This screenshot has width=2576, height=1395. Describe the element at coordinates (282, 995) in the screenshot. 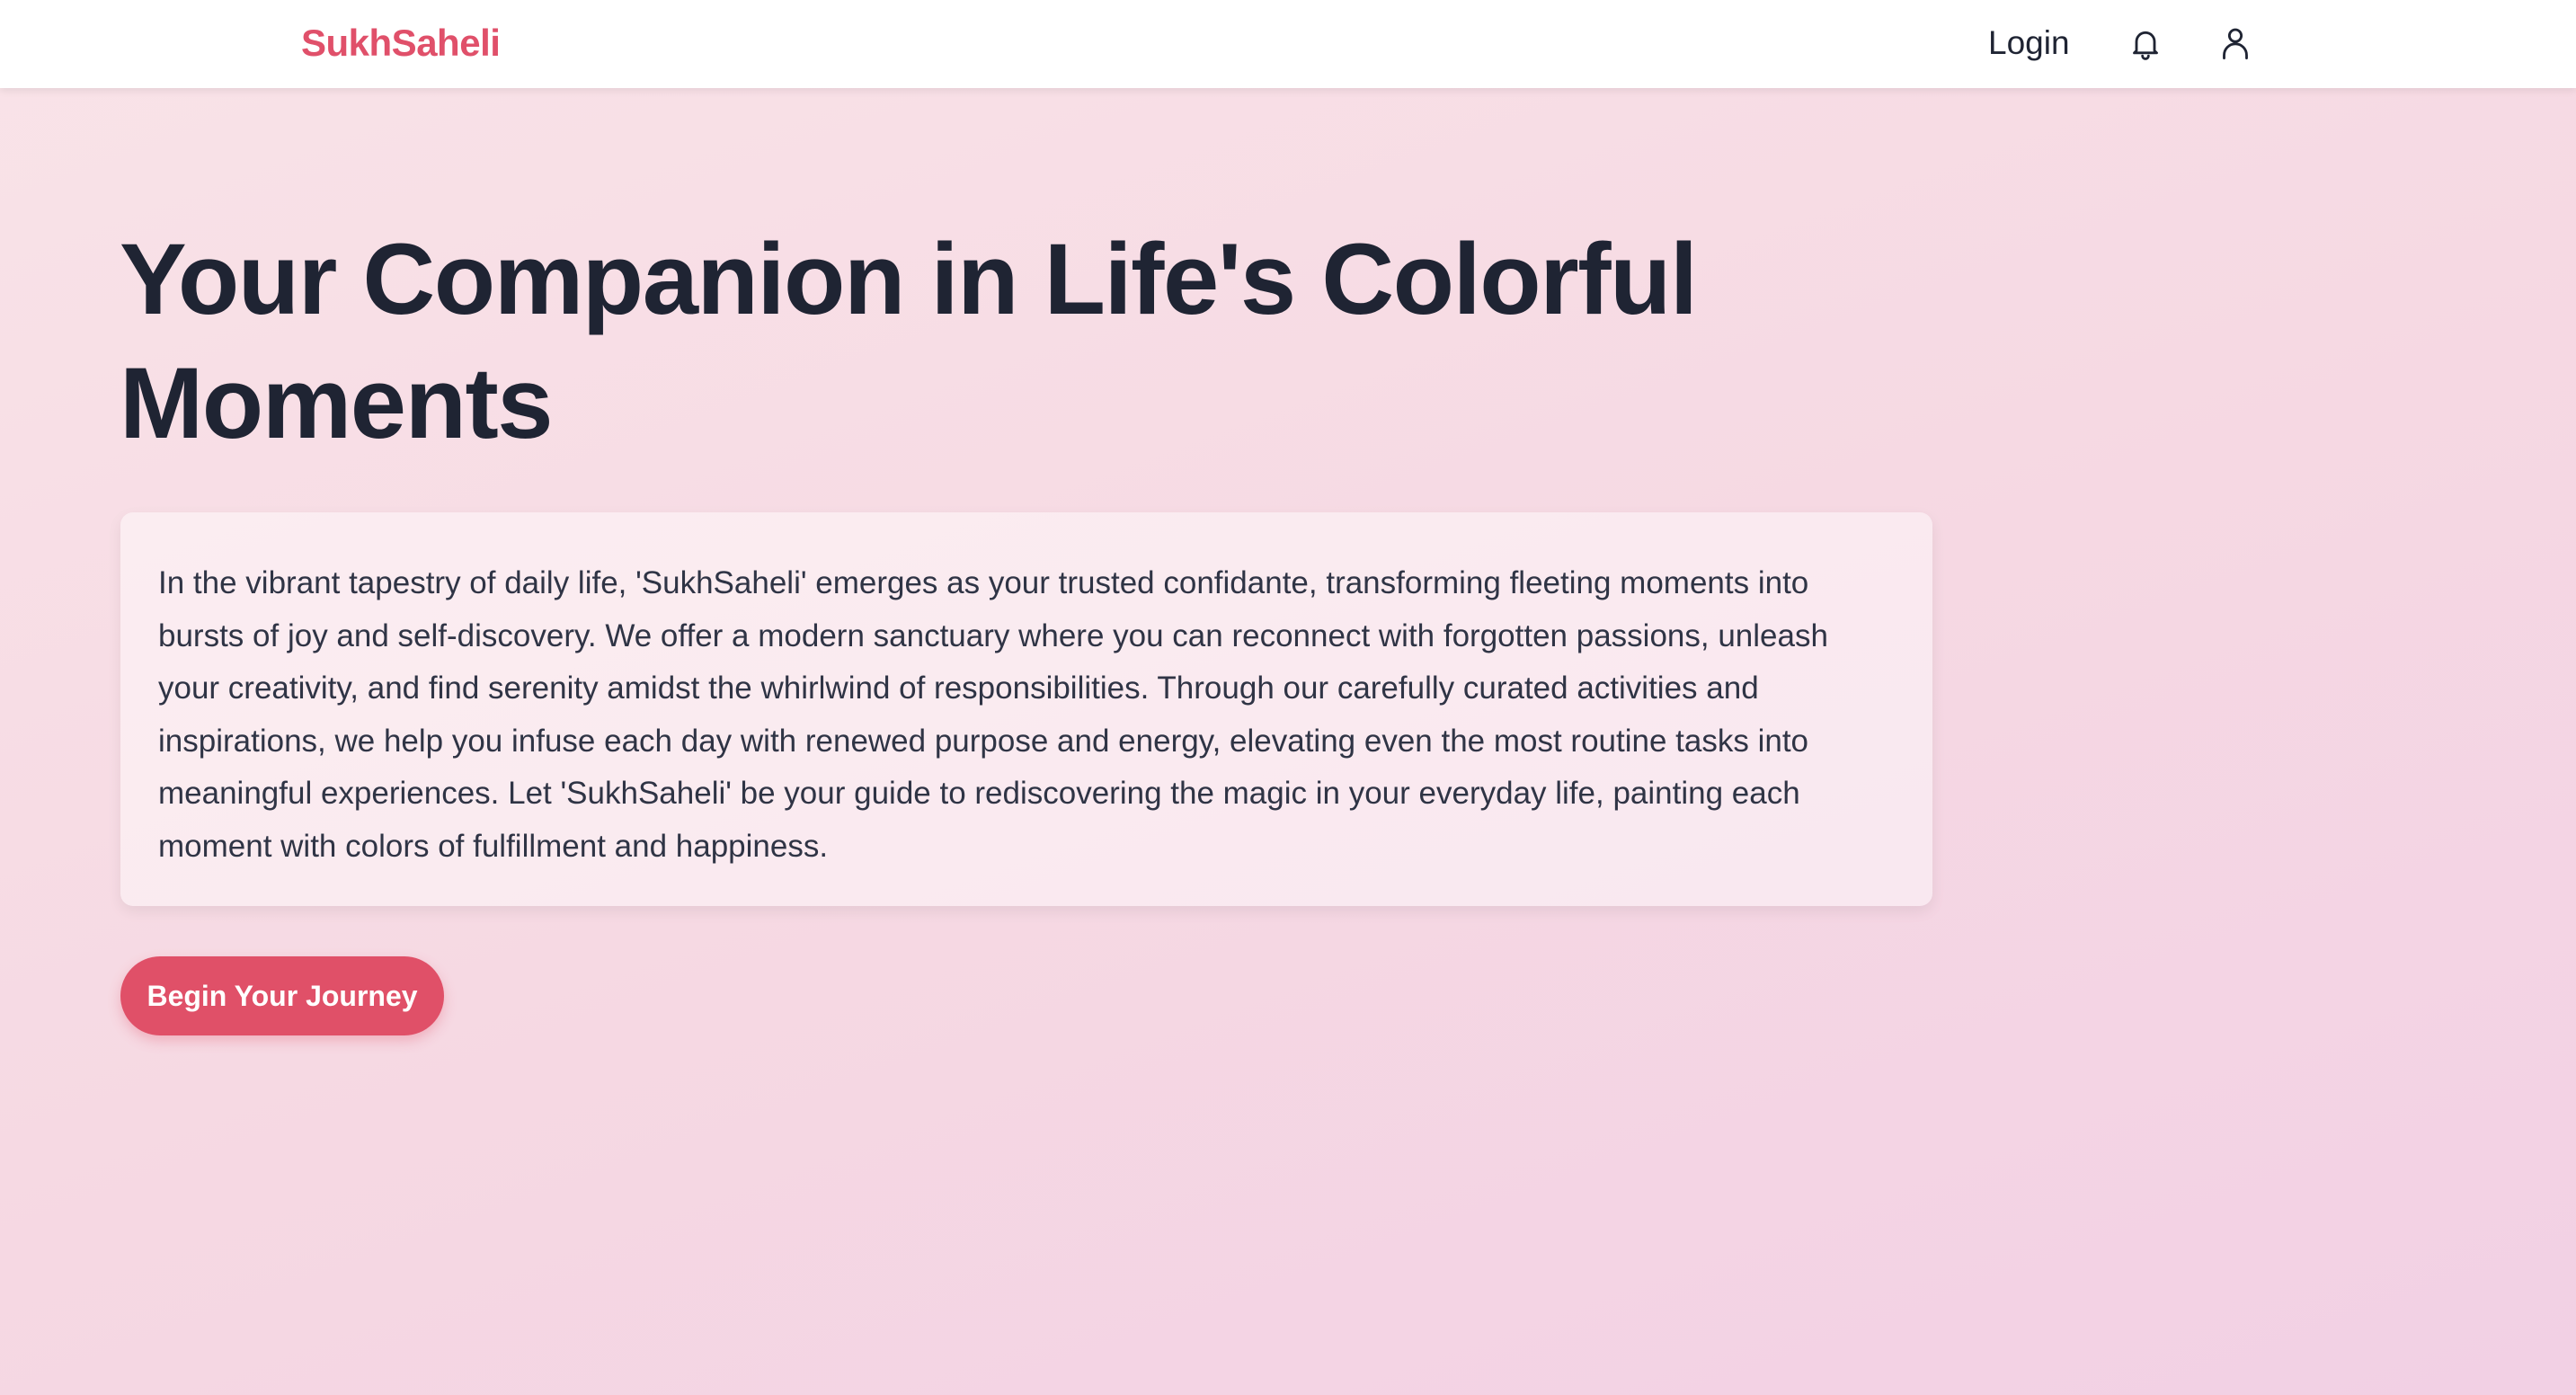

I see `begin-journey-button: Begin Your Journey` at that location.